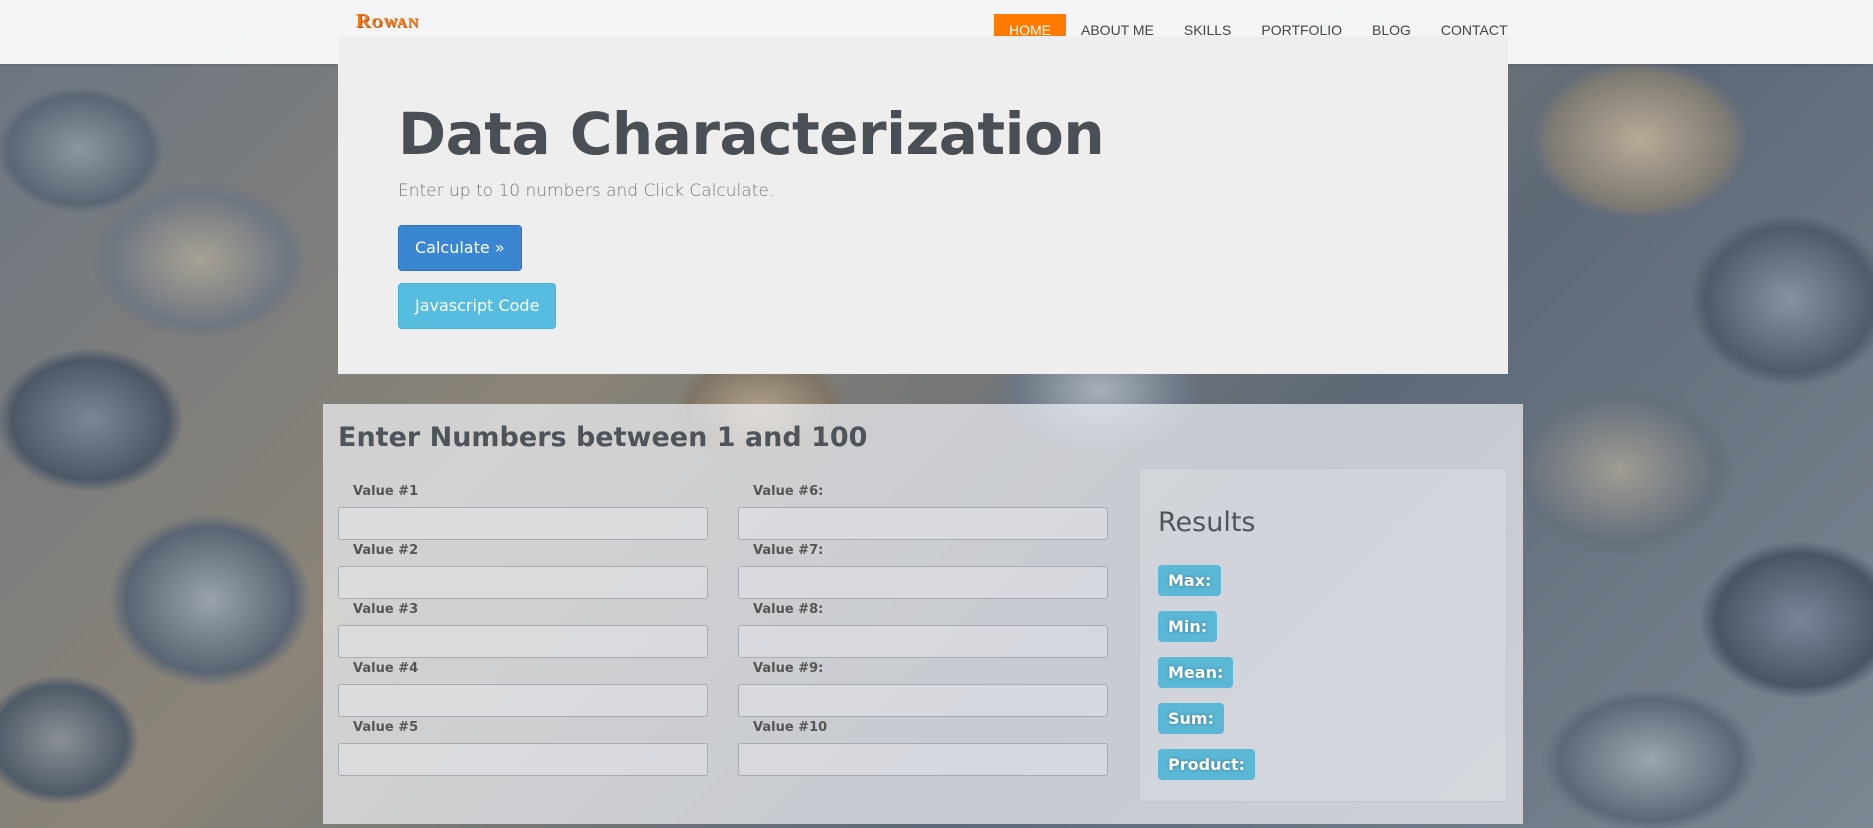 Image resolution: width=1873 pixels, height=828 pixels. What do you see at coordinates (523, 641) in the screenshot?
I see `value-3-input` at bounding box center [523, 641].